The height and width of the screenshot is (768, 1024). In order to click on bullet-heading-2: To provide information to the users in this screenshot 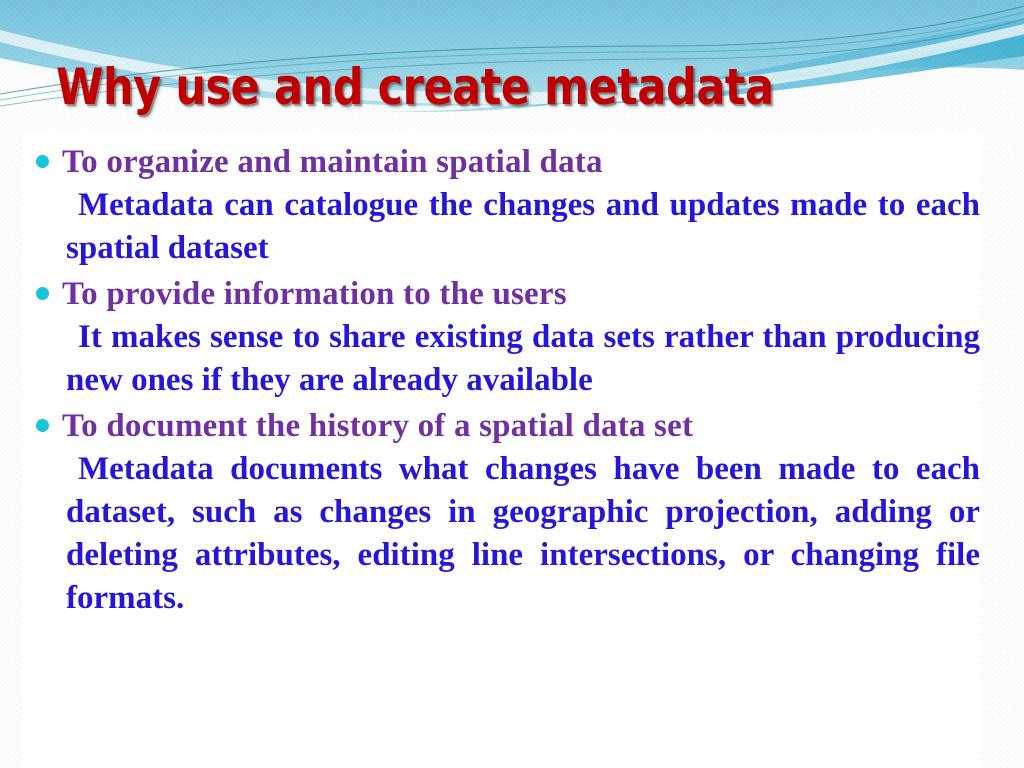, I will do `click(314, 294)`.